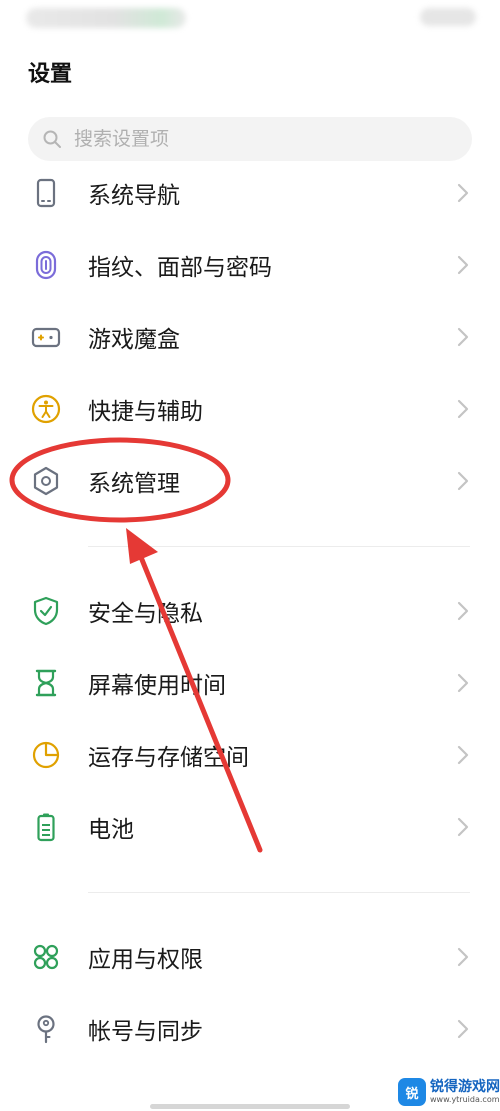 This screenshot has height=1111, width=500. What do you see at coordinates (145, 614) in the screenshot?
I see `settings-item-label: 安全与隐私` at bounding box center [145, 614].